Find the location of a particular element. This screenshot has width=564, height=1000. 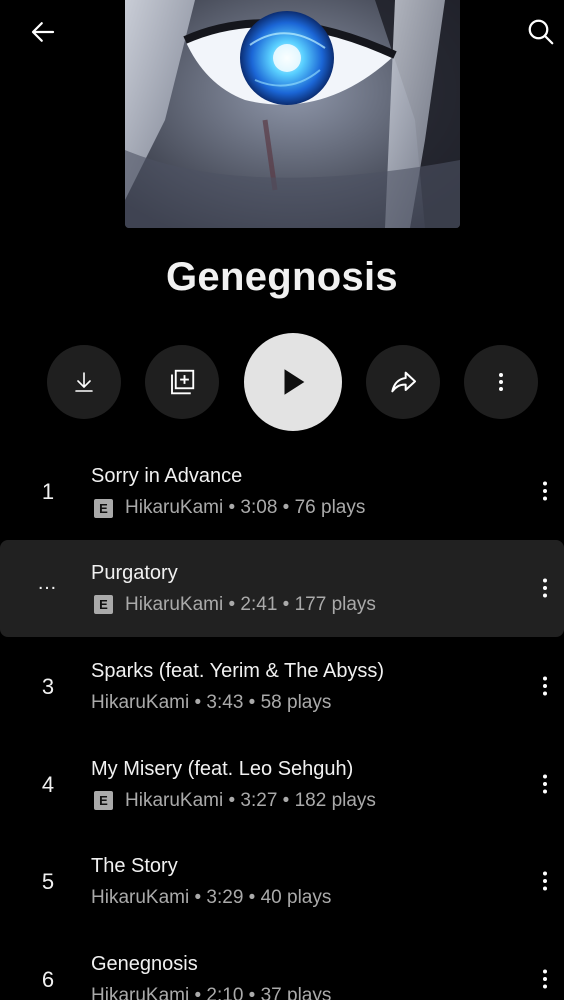

album-cover is located at coordinates (292, 114).